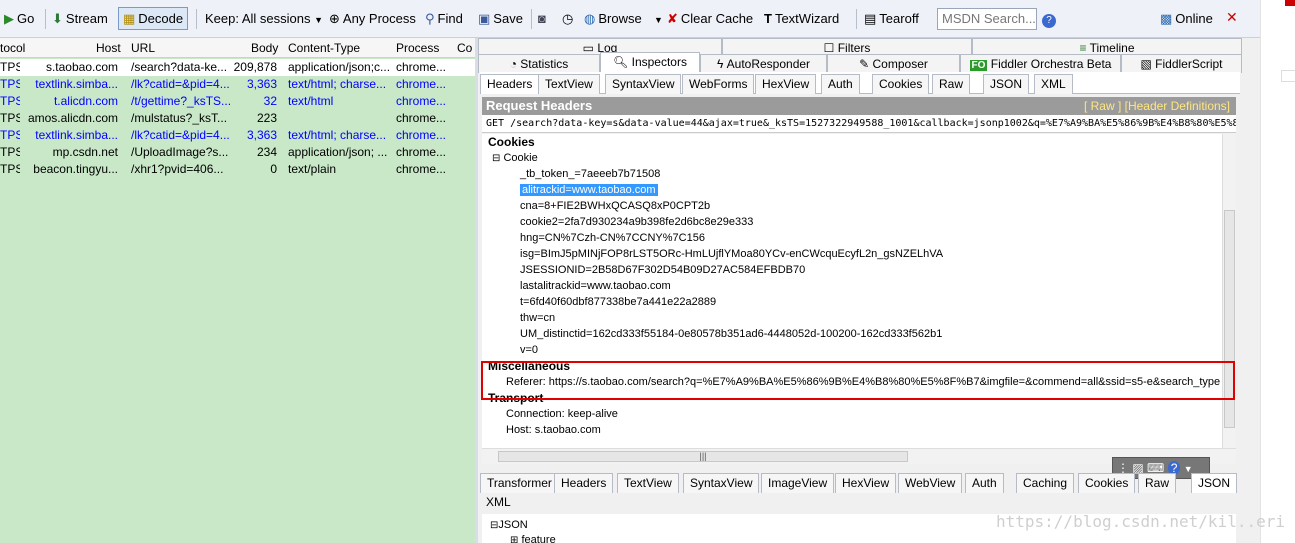 The width and height of the screenshot is (1295, 543). Describe the element at coordinates (153, 18) in the screenshot. I see `decode-button: ▦ Decode` at that location.